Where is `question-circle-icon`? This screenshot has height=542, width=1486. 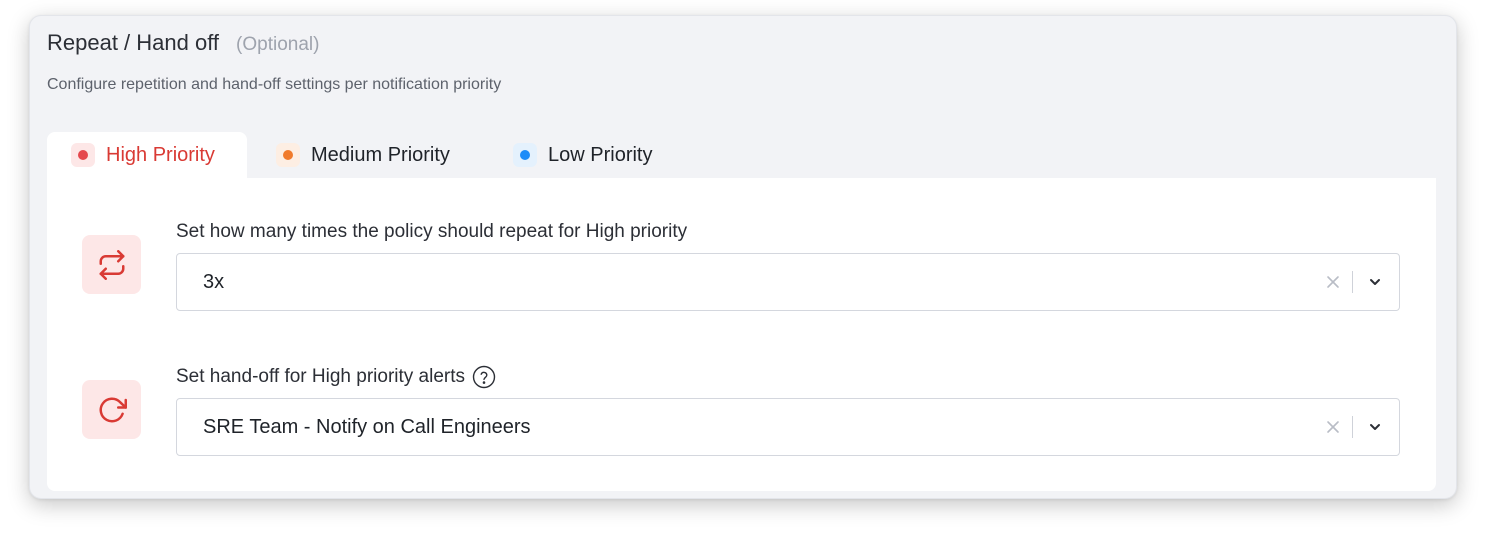
question-circle-icon is located at coordinates (484, 377).